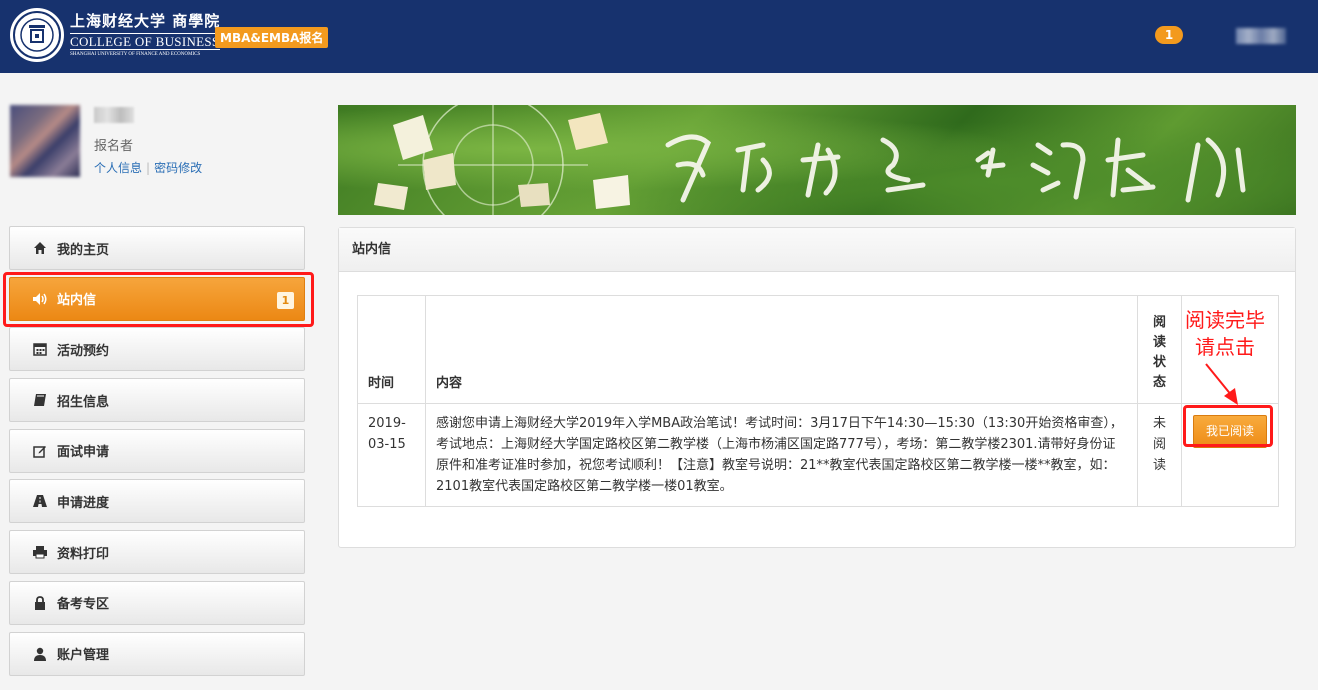 The image size is (1318, 690). Describe the element at coordinates (1225, 347) in the screenshot. I see `annotation-line-2: 请点击` at that location.